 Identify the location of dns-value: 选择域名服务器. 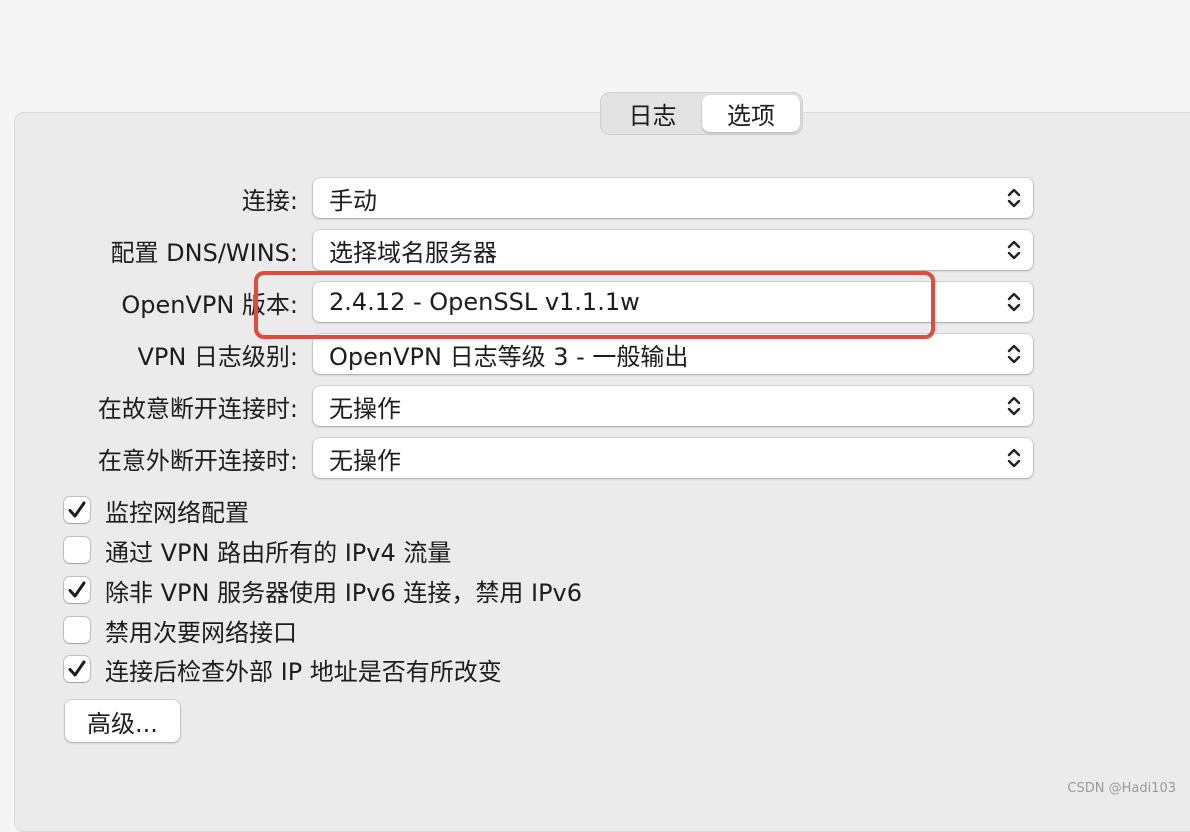
(413, 252).